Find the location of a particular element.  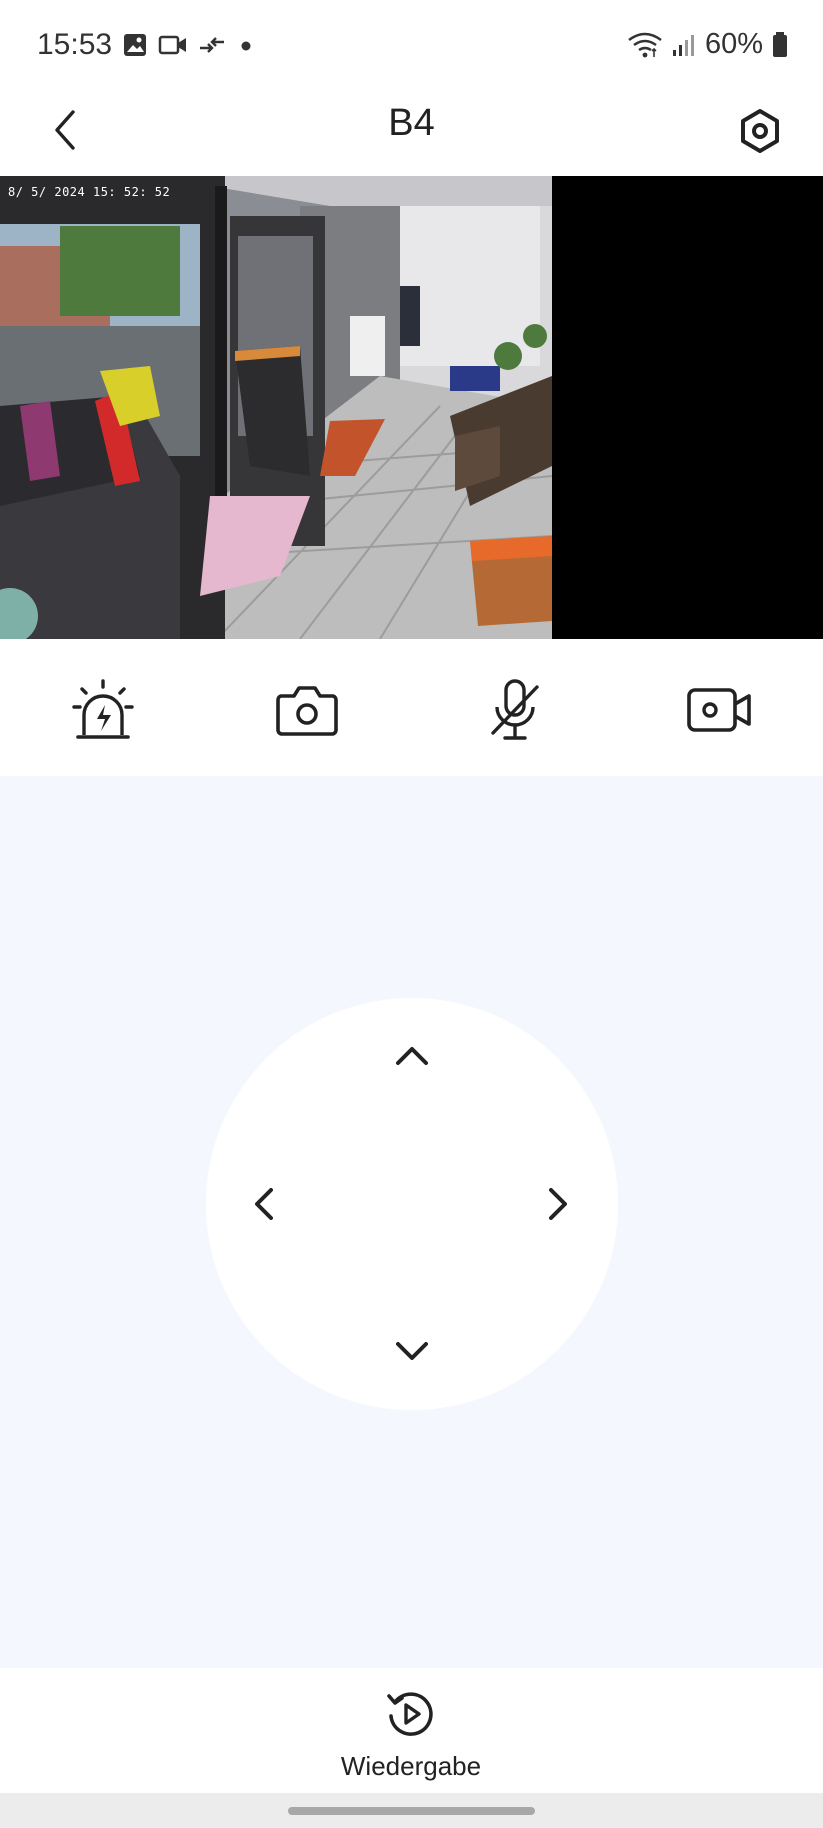

chevron-up-icon is located at coordinates (412, 1056).